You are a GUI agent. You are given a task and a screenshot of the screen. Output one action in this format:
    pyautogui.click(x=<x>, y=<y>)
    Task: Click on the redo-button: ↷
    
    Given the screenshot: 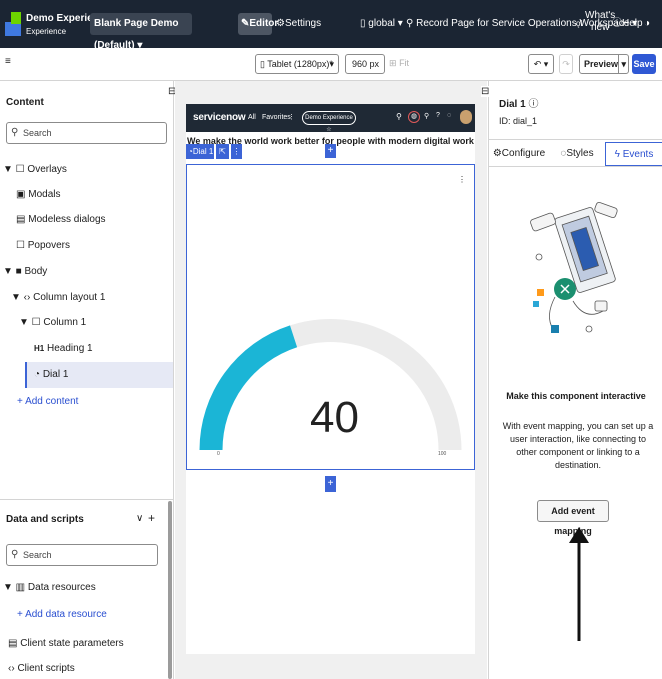 What is the action you would take?
    pyautogui.click(x=566, y=64)
    